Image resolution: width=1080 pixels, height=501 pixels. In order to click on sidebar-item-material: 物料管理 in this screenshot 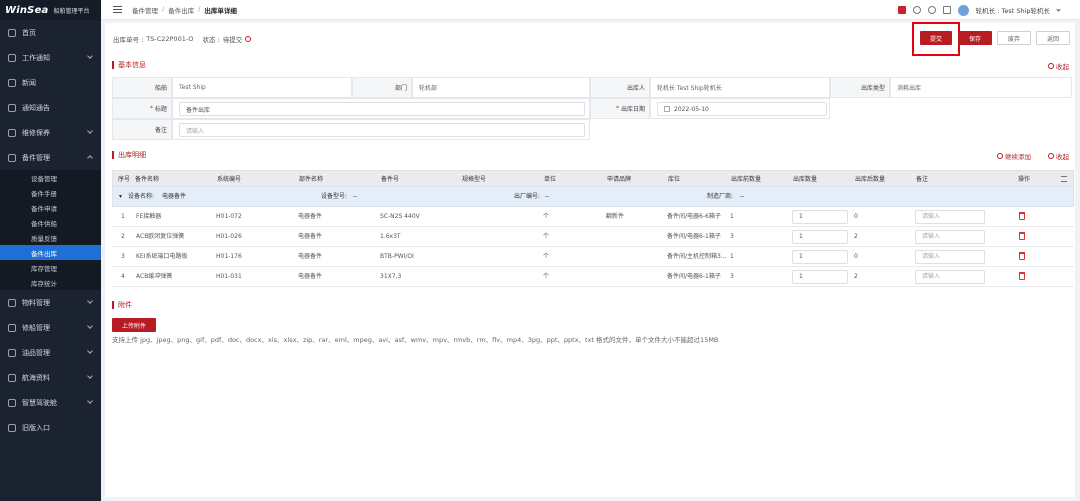, I will do `click(50, 302)`.